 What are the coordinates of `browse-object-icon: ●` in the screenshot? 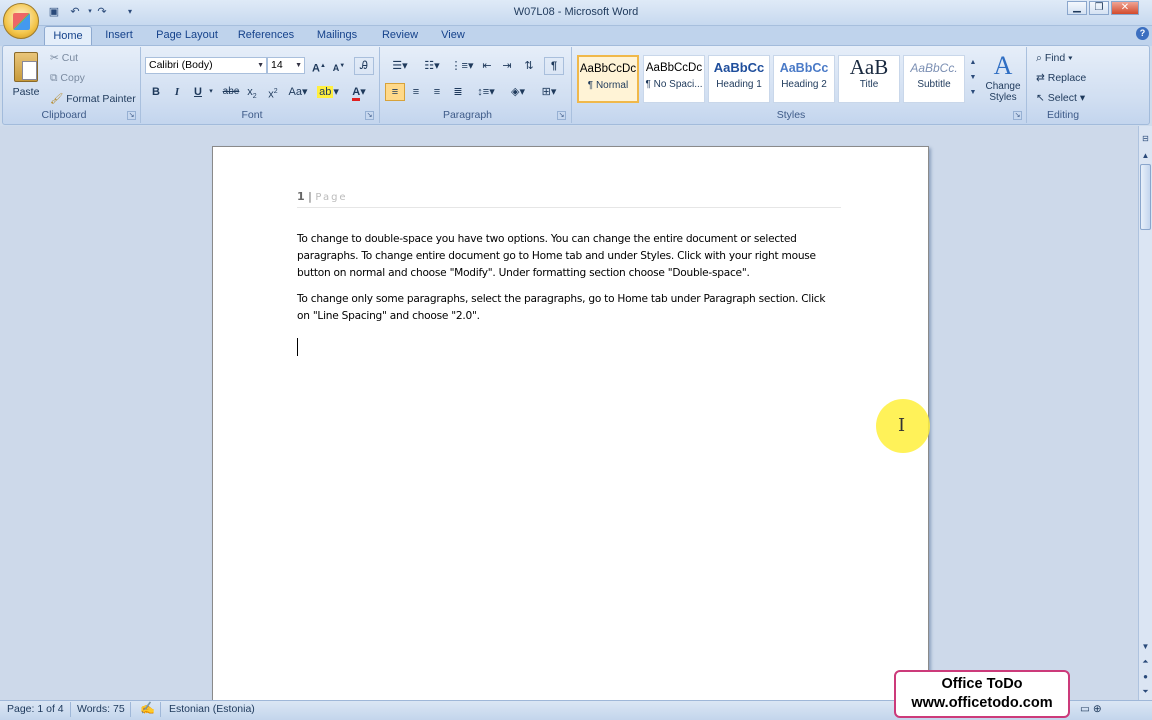 It's located at (1145, 676).